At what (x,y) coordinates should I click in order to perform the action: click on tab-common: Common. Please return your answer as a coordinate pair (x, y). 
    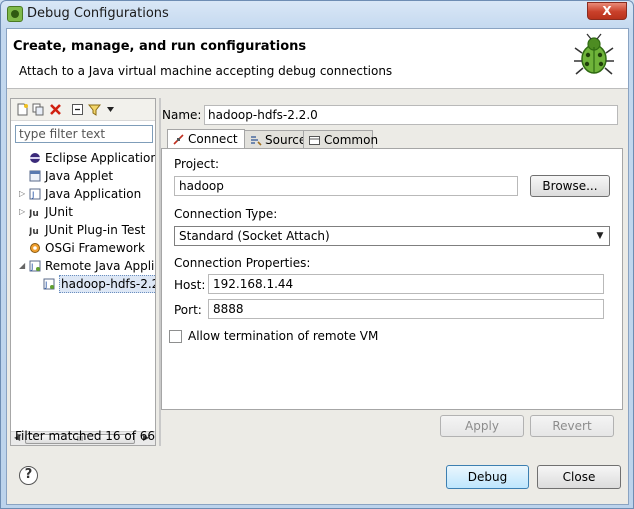
    Looking at the image, I should click on (340, 140).